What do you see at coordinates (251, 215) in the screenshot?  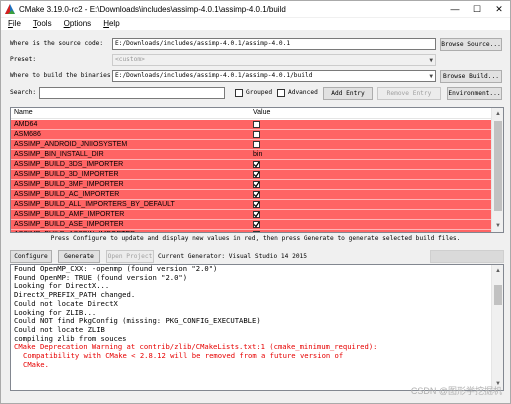 I see `table-row: ASSIMP_BUILD_AMF_IMPORTER` at bounding box center [251, 215].